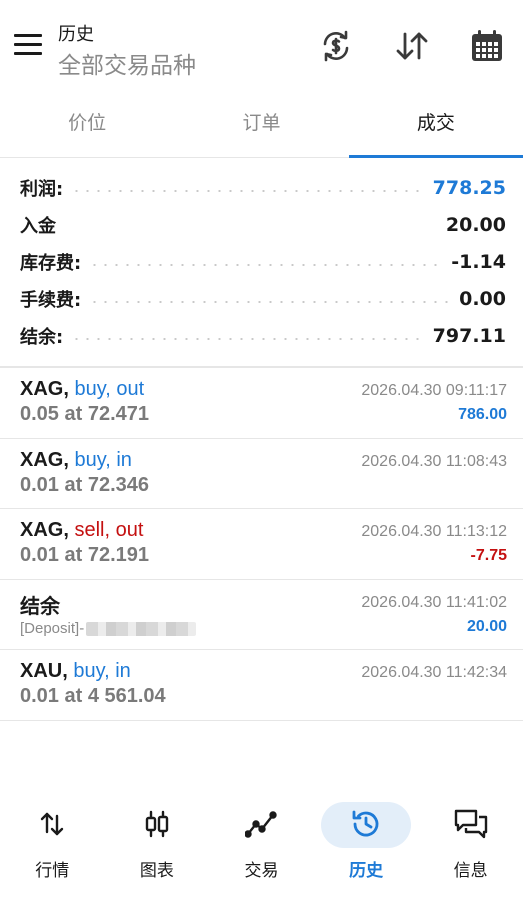  What do you see at coordinates (482, 414) in the screenshot?
I see `deal-profit: 786.00` at bounding box center [482, 414].